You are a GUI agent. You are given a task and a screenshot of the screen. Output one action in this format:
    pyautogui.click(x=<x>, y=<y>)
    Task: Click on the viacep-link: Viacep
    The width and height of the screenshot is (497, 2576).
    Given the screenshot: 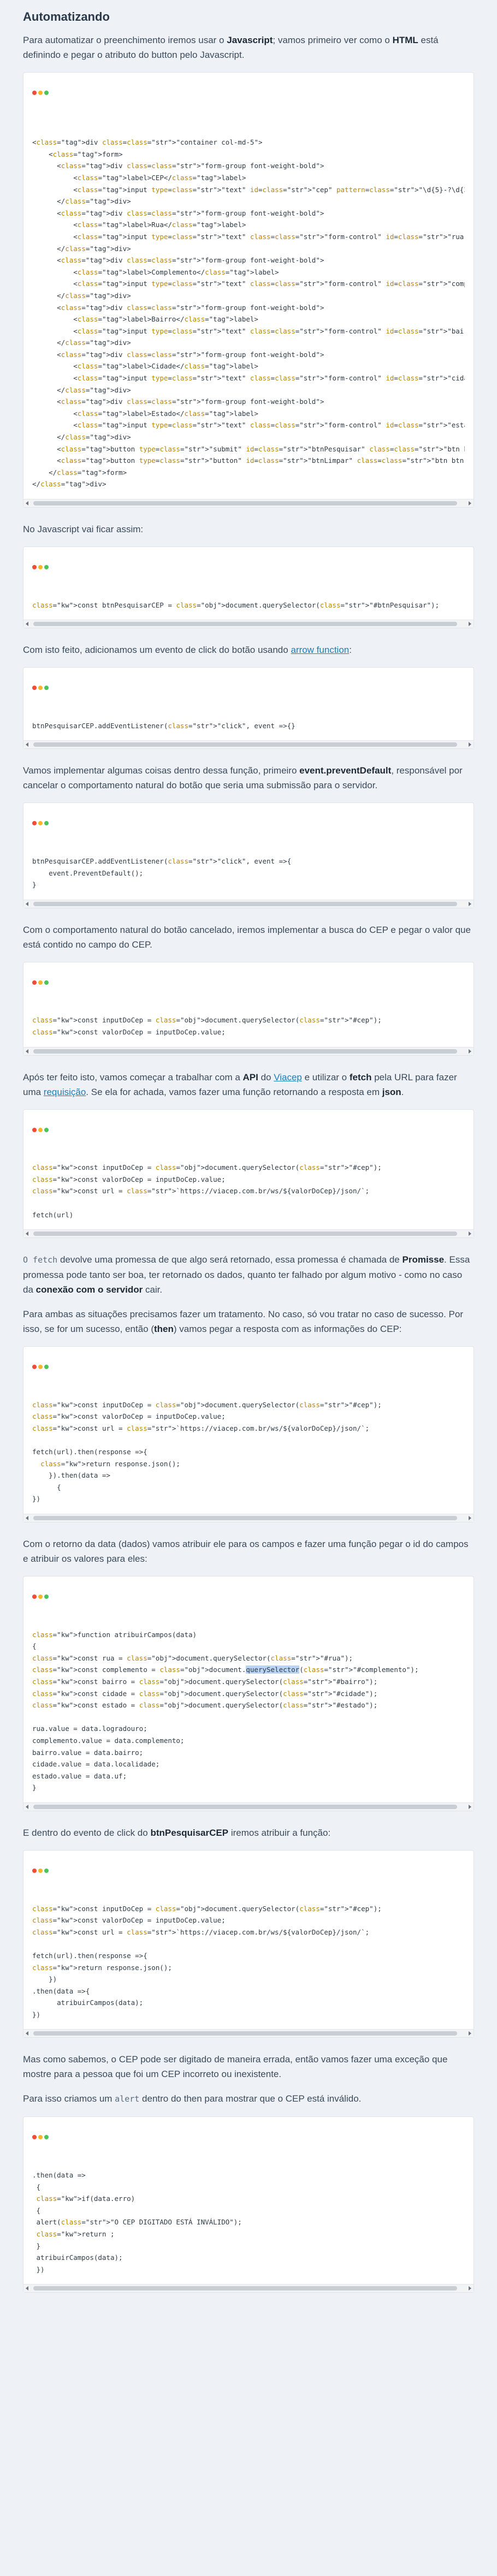 What is the action you would take?
    pyautogui.click(x=288, y=1077)
    